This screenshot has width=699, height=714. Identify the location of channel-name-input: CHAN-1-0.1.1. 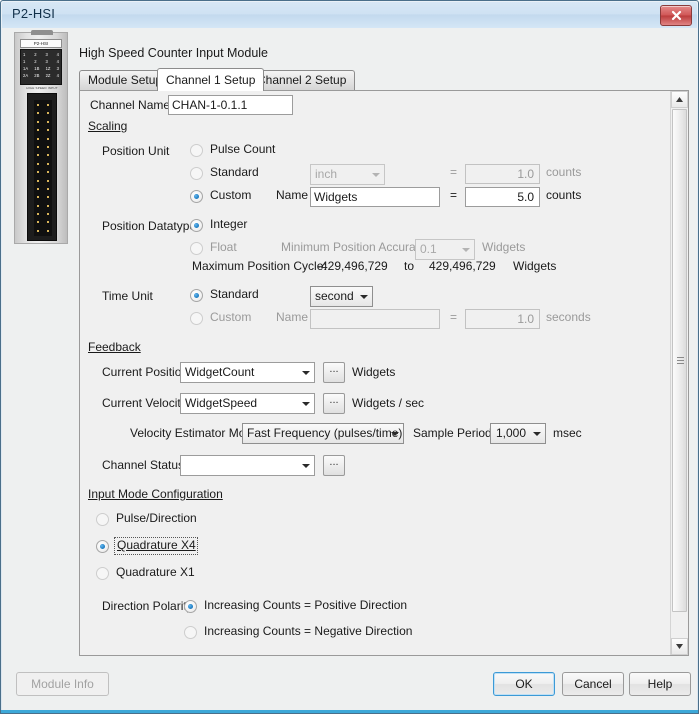
(230, 105).